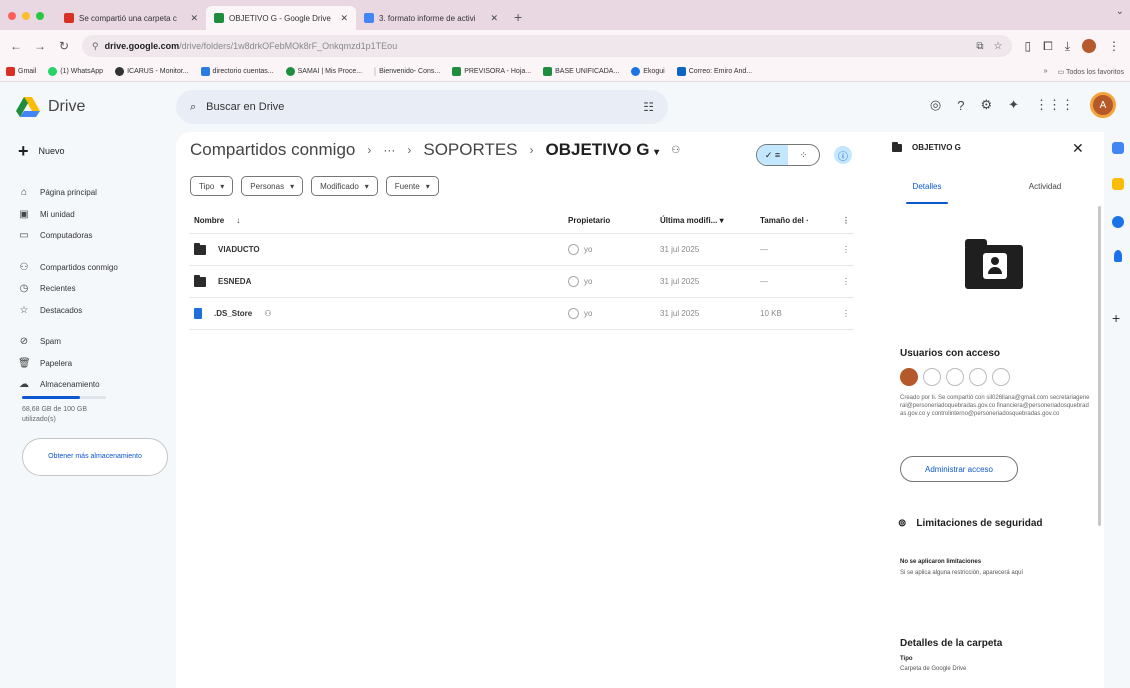  What do you see at coordinates (935, 105) in the screenshot?
I see `offline-status-icon: ◎` at bounding box center [935, 105].